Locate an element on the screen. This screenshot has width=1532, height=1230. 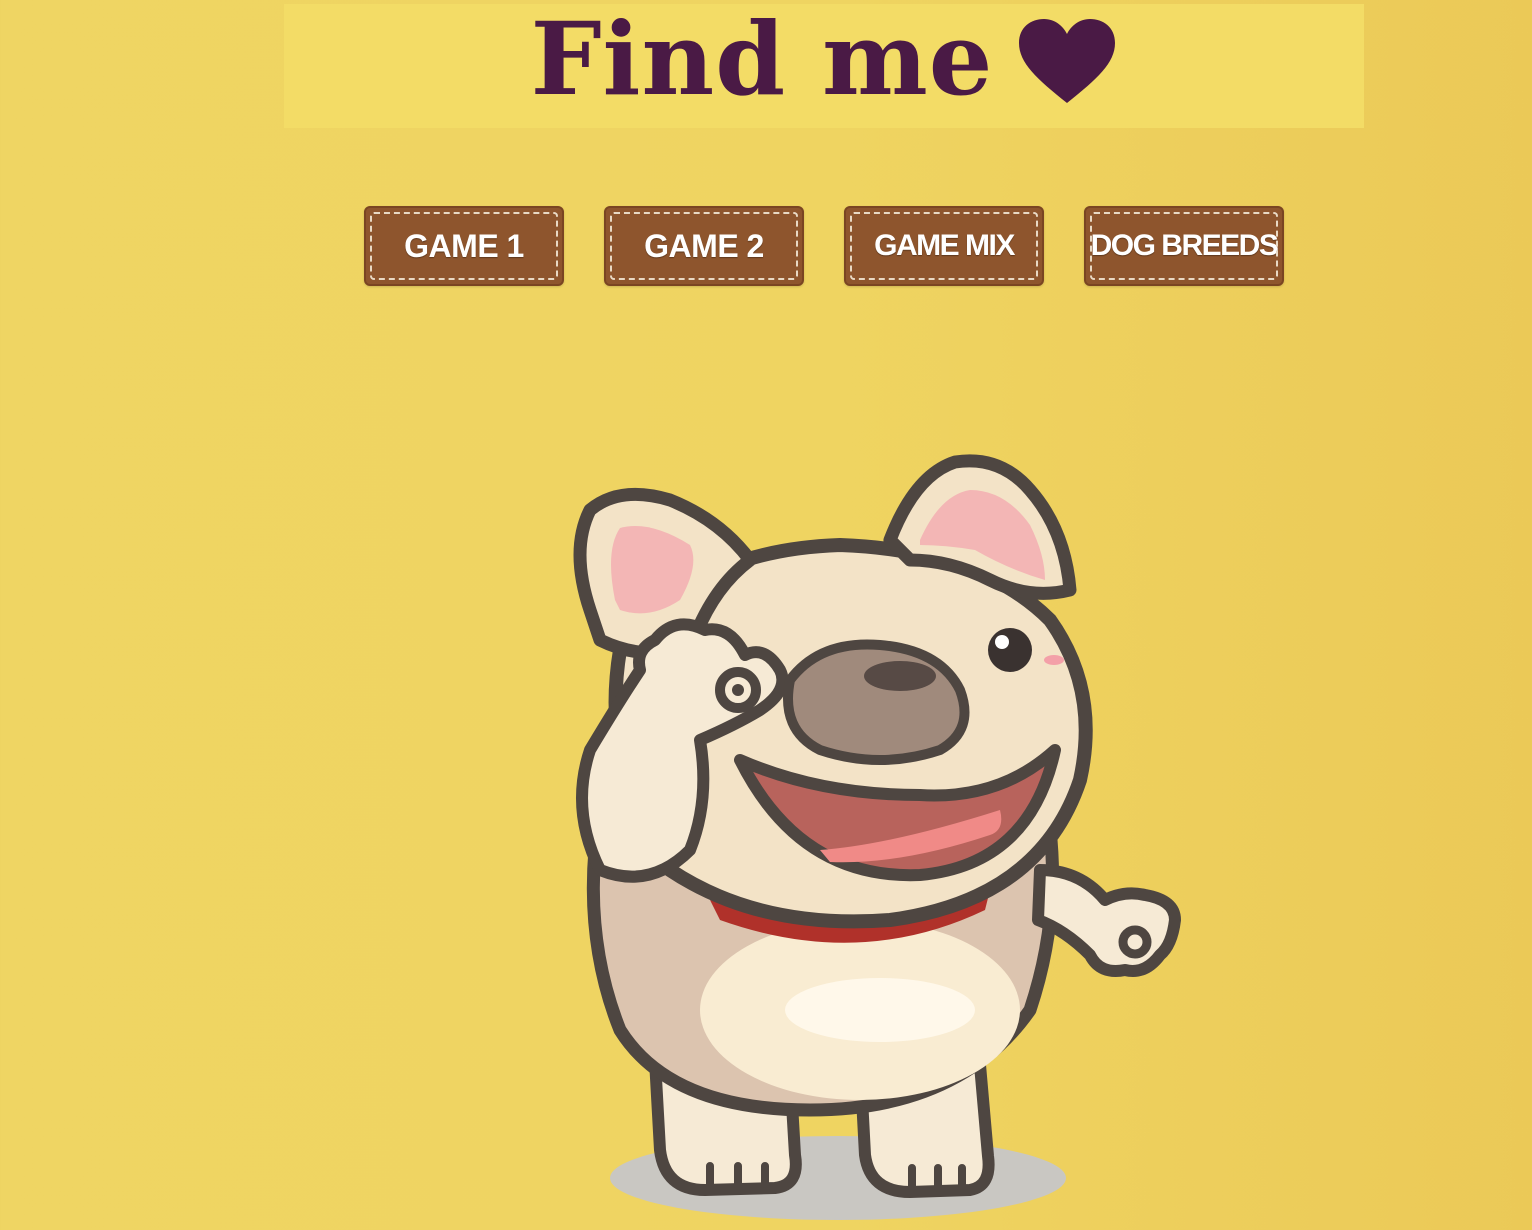
game-1-button: GAME 1 is located at coordinates (464, 246).